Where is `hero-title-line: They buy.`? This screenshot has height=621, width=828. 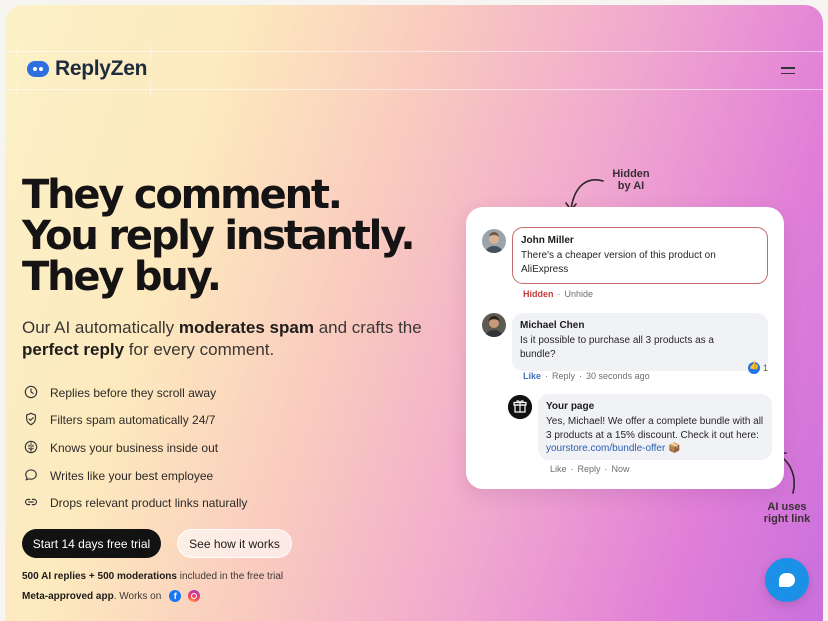
hero-title-line: They buy. is located at coordinates (122, 277).